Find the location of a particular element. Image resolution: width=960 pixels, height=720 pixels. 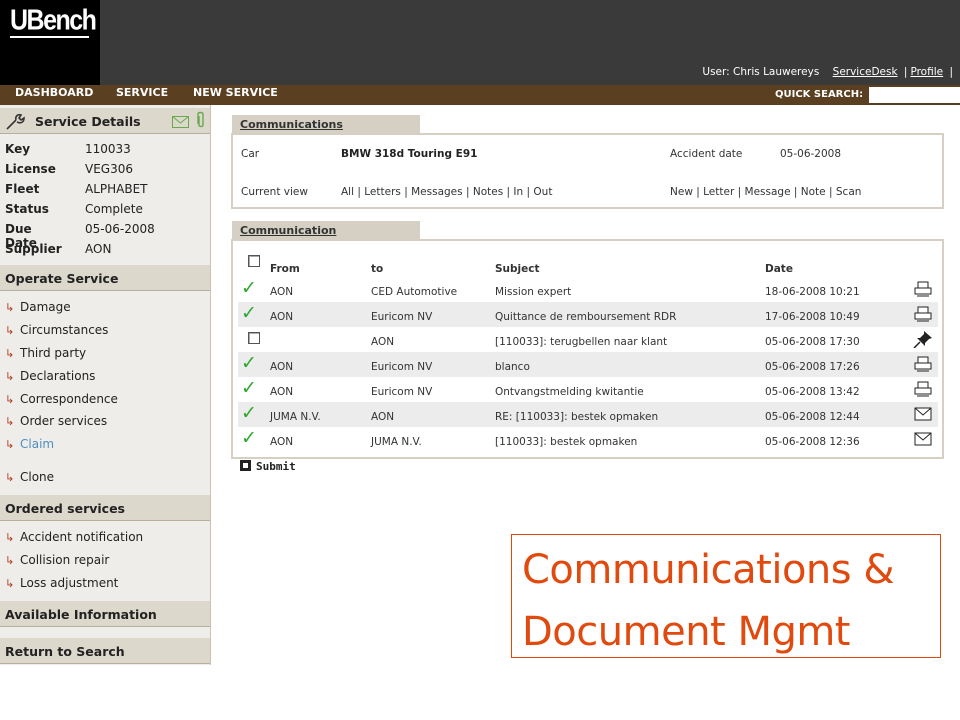

filter-messages: Messages is located at coordinates (437, 192).